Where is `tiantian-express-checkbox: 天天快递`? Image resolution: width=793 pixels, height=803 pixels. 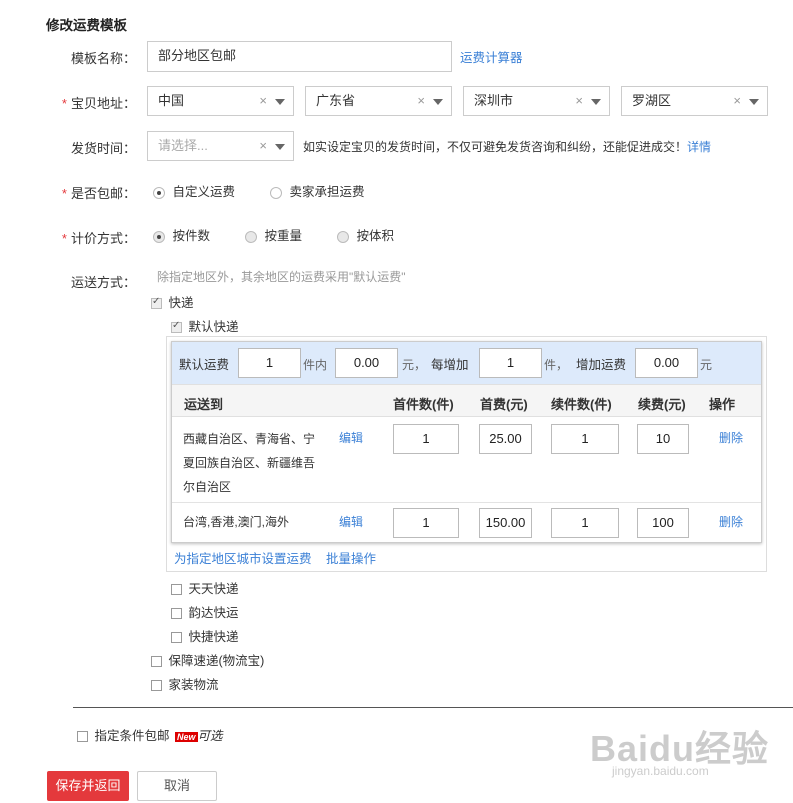
tiantian-express-checkbox: 天天快递 is located at coordinates (205, 587).